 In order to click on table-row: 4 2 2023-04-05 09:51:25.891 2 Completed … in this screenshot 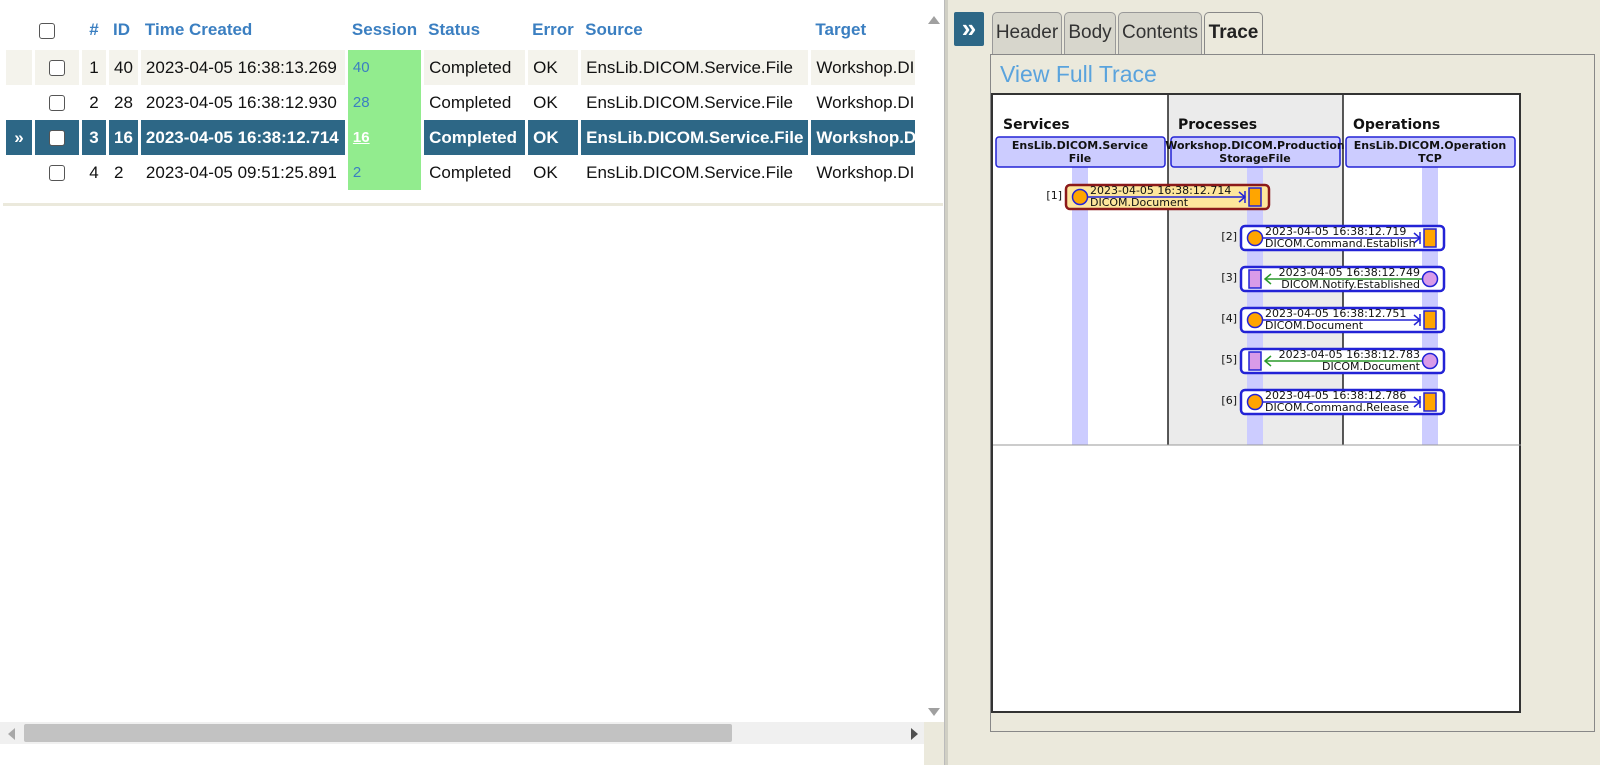, I will do `click(461, 172)`.